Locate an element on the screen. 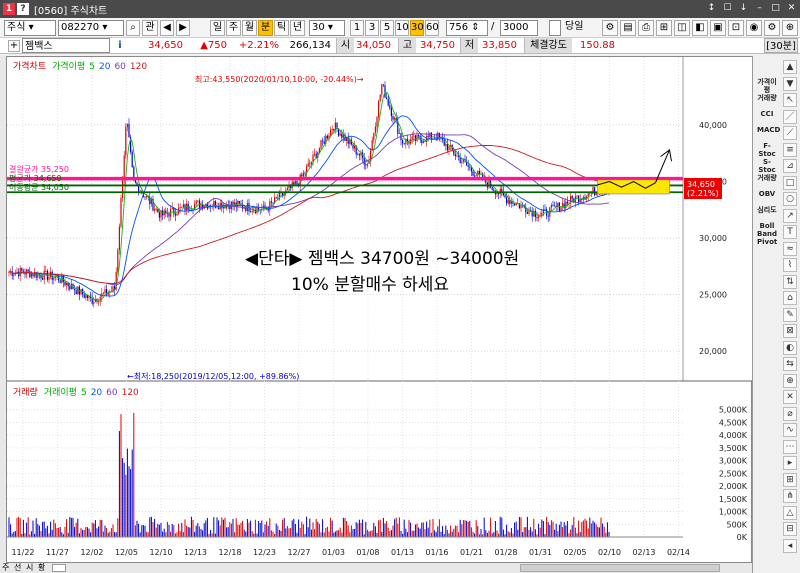  prev-icon: ◀ is located at coordinates (167, 28).